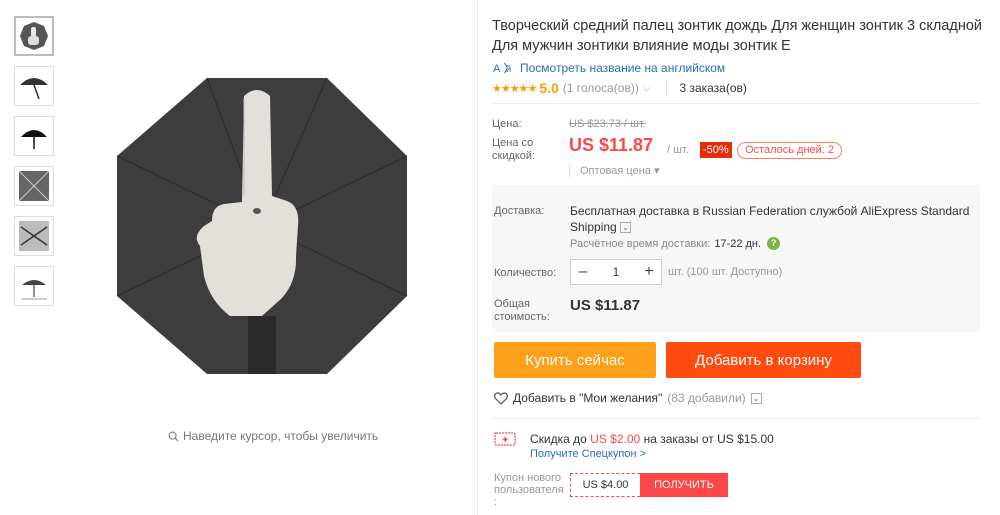 The image size is (1000, 515). What do you see at coordinates (790, 150) in the screenshot?
I see `days-left-badge: Осталось дней: 2` at bounding box center [790, 150].